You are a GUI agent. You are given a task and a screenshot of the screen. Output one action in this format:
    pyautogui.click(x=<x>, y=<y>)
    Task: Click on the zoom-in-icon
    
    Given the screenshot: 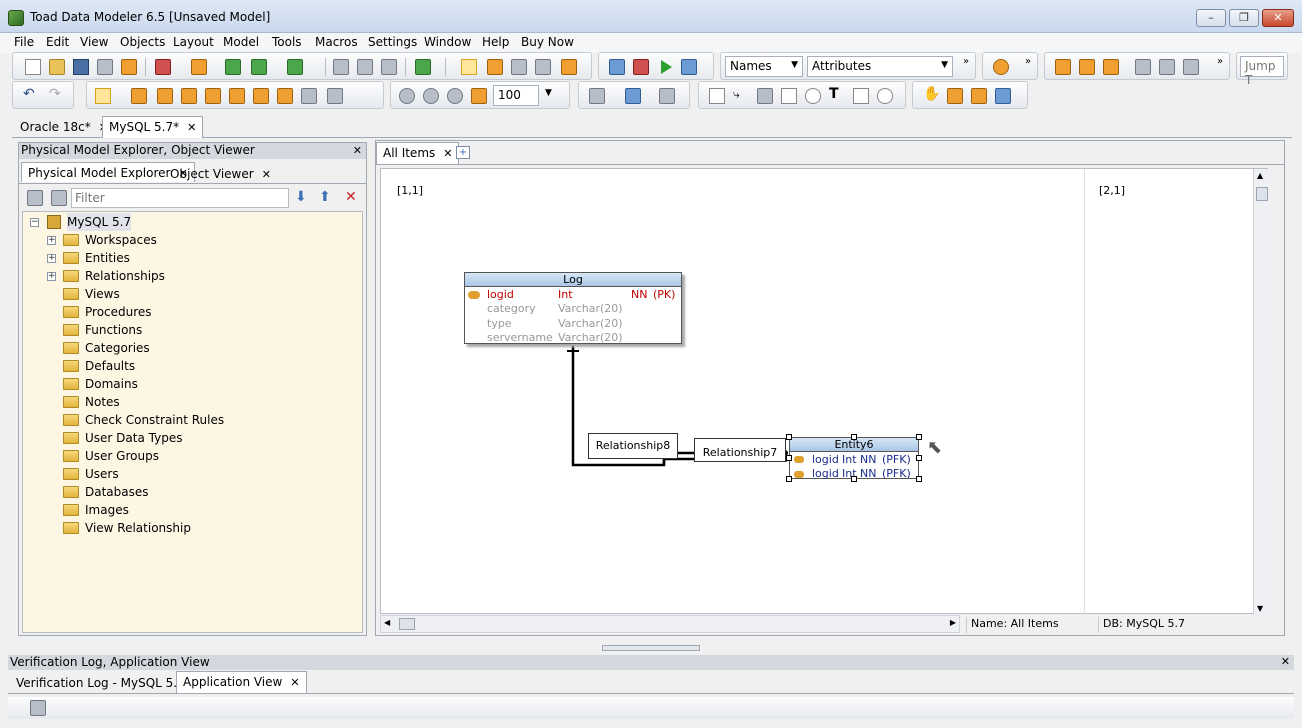 What is the action you would take?
    pyautogui.click(x=455, y=96)
    